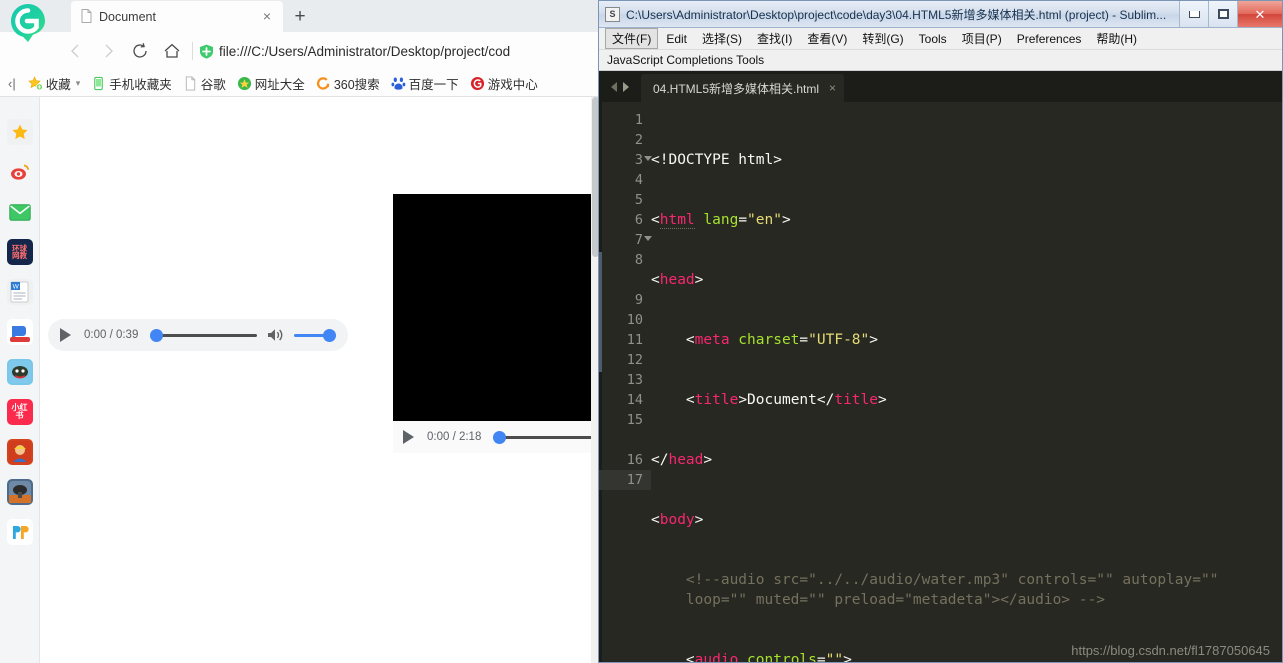 This screenshot has width=1283, height=663. Describe the element at coordinates (676, 39) in the screenshot. I see `menu-item-edit: Edit` at that location.